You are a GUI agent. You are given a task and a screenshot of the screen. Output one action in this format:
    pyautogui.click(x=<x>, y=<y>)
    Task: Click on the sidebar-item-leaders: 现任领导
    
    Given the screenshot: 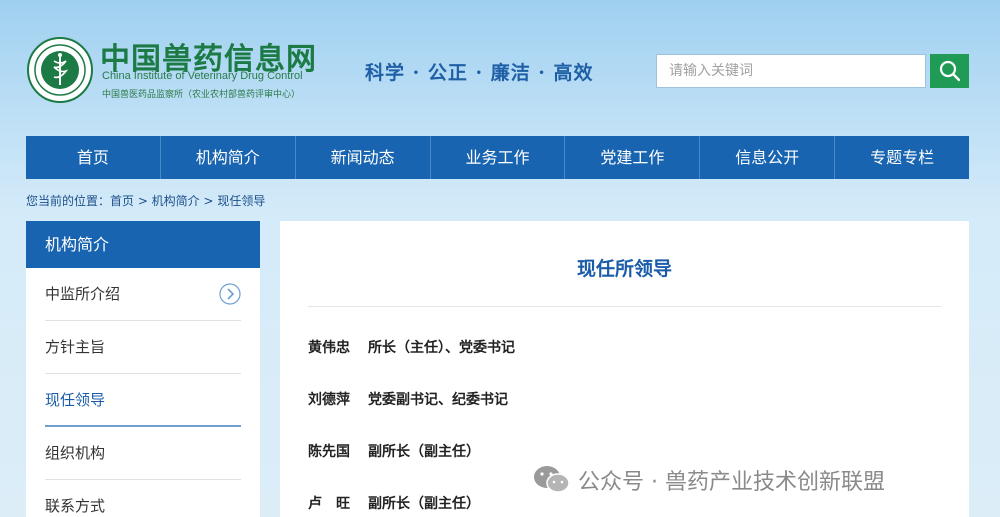 What is the action you would take?
    pyautogui.click(x=143, y=400)
    